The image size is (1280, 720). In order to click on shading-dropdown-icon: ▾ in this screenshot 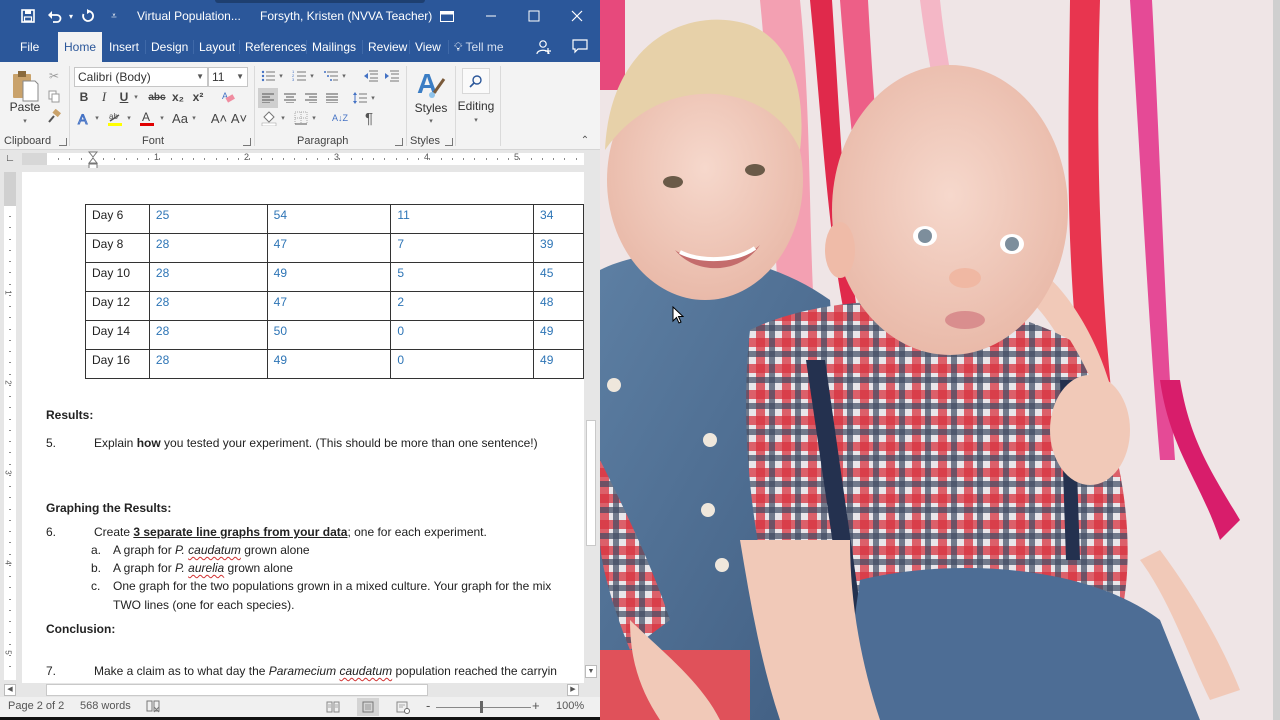, I will do `click(283, 118)`.